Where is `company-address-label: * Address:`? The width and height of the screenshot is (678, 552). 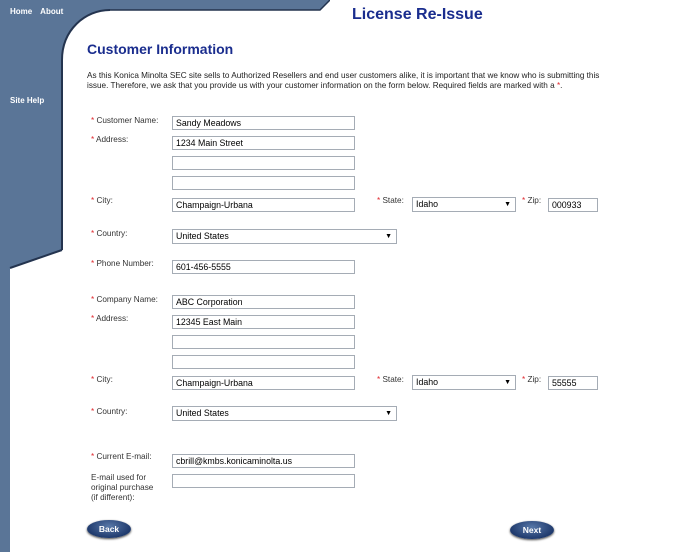
company-address-label: * Address: is located at coordinates (109, 319).